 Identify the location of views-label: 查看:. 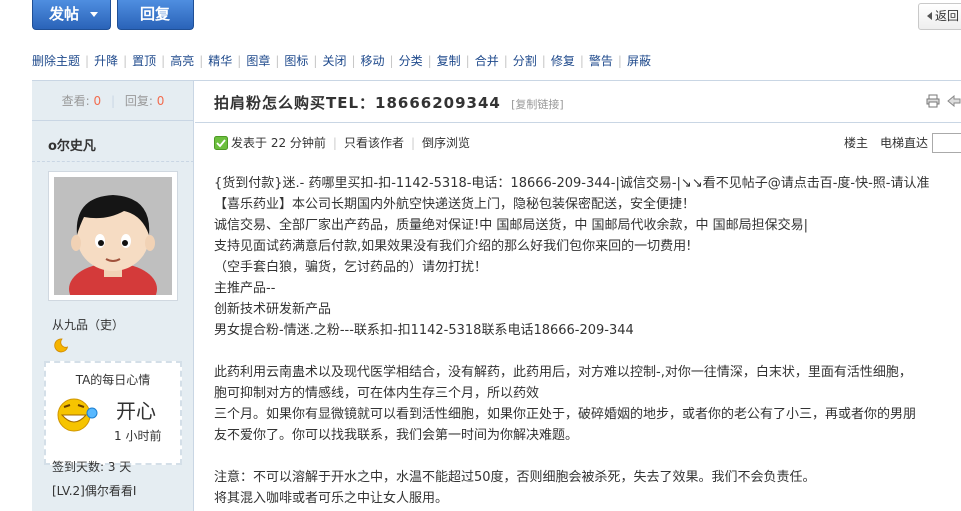
(75, 101).